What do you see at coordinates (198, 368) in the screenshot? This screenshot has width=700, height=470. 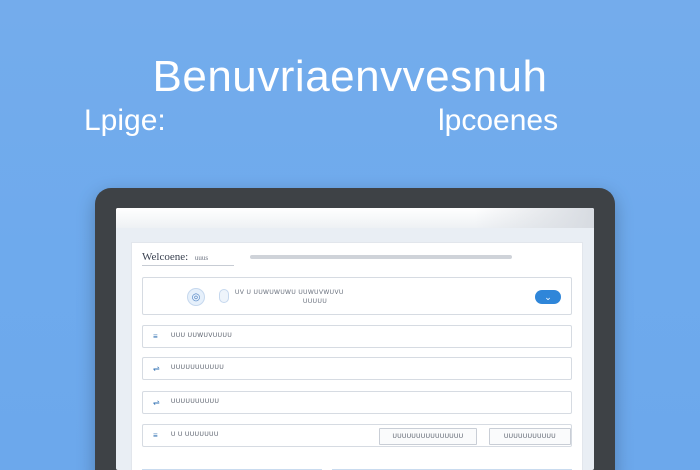 I see `list-item-label: UUUUUUUUUUU` at bounding box center [198, 368].